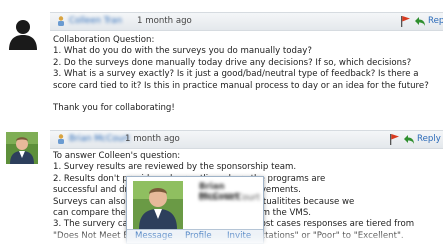 The image size is (443, 244). Describe the element at coordinates (230, 198) in the screenshot. I see `profile-subtitle: Brian McCourt` at that location.